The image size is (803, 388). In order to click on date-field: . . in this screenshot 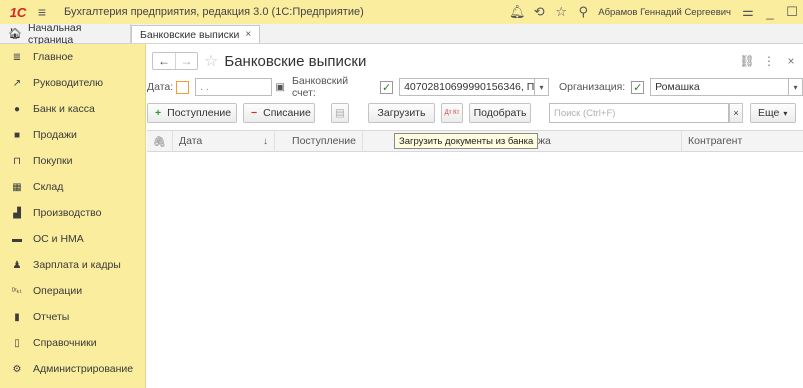, I will do `click(233, 87)`.